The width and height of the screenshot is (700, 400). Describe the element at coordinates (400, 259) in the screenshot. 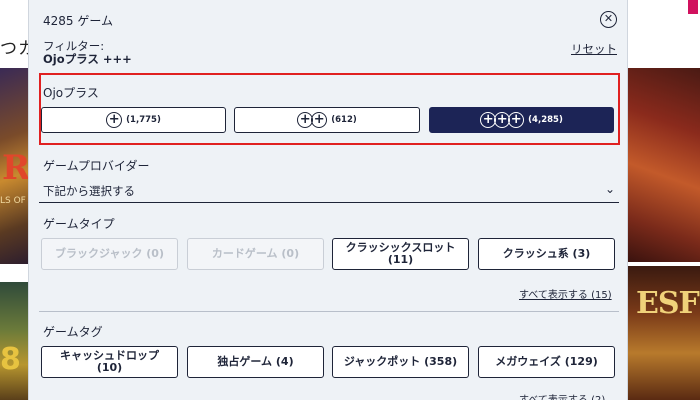

I see `button-label-count: (11)` at that location.